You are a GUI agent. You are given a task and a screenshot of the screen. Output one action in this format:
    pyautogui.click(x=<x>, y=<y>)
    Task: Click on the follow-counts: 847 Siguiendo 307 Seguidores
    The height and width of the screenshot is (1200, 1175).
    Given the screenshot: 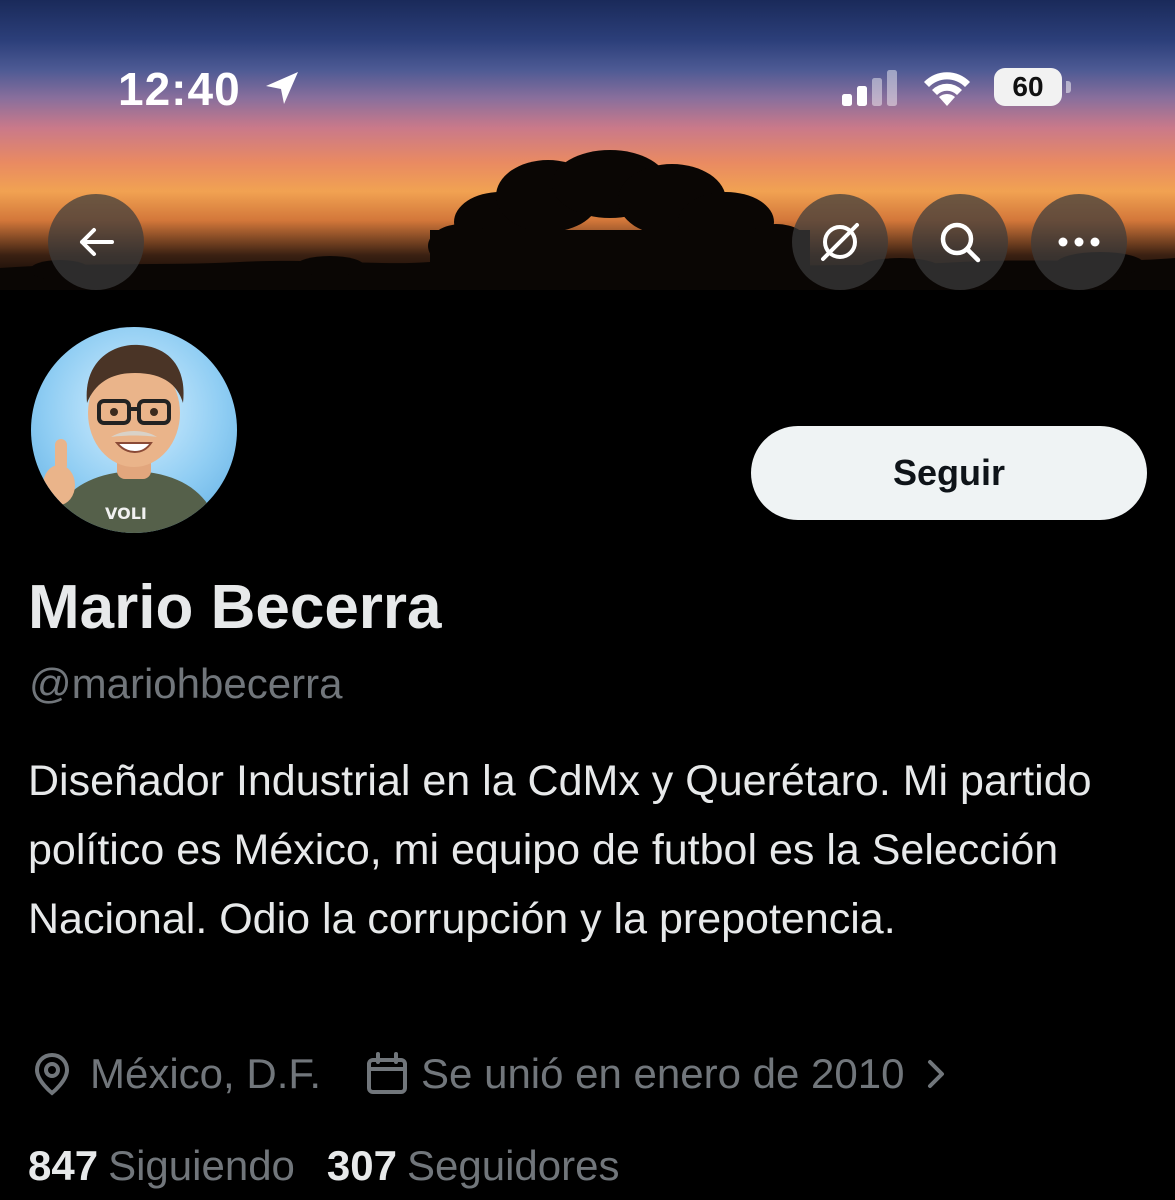 What is the action you would take?
    pyautogui.click(x=323, y=1166)
    